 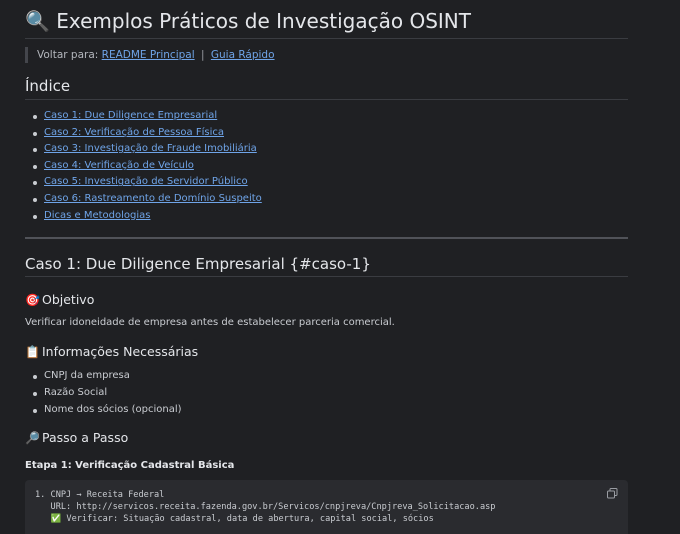 What do you see at coordinates (97, 215) in the screenshot?
I see `toc-link-dicas: Dicas e Metodologias` at bounding box center [97, 215].